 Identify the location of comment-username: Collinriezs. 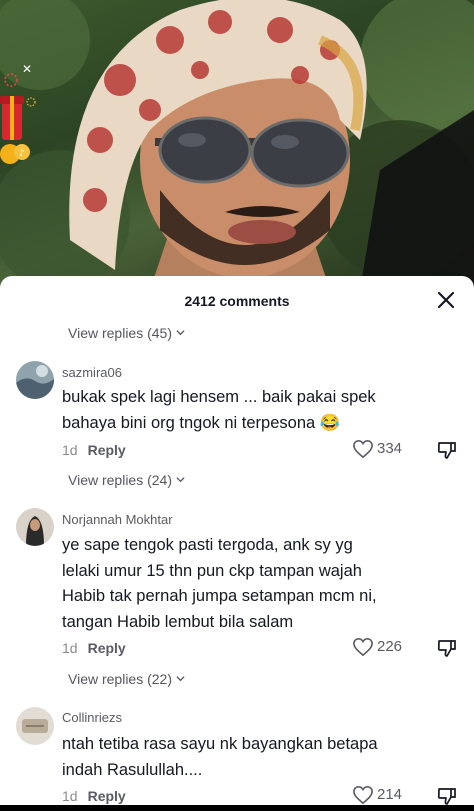
(92, 717).